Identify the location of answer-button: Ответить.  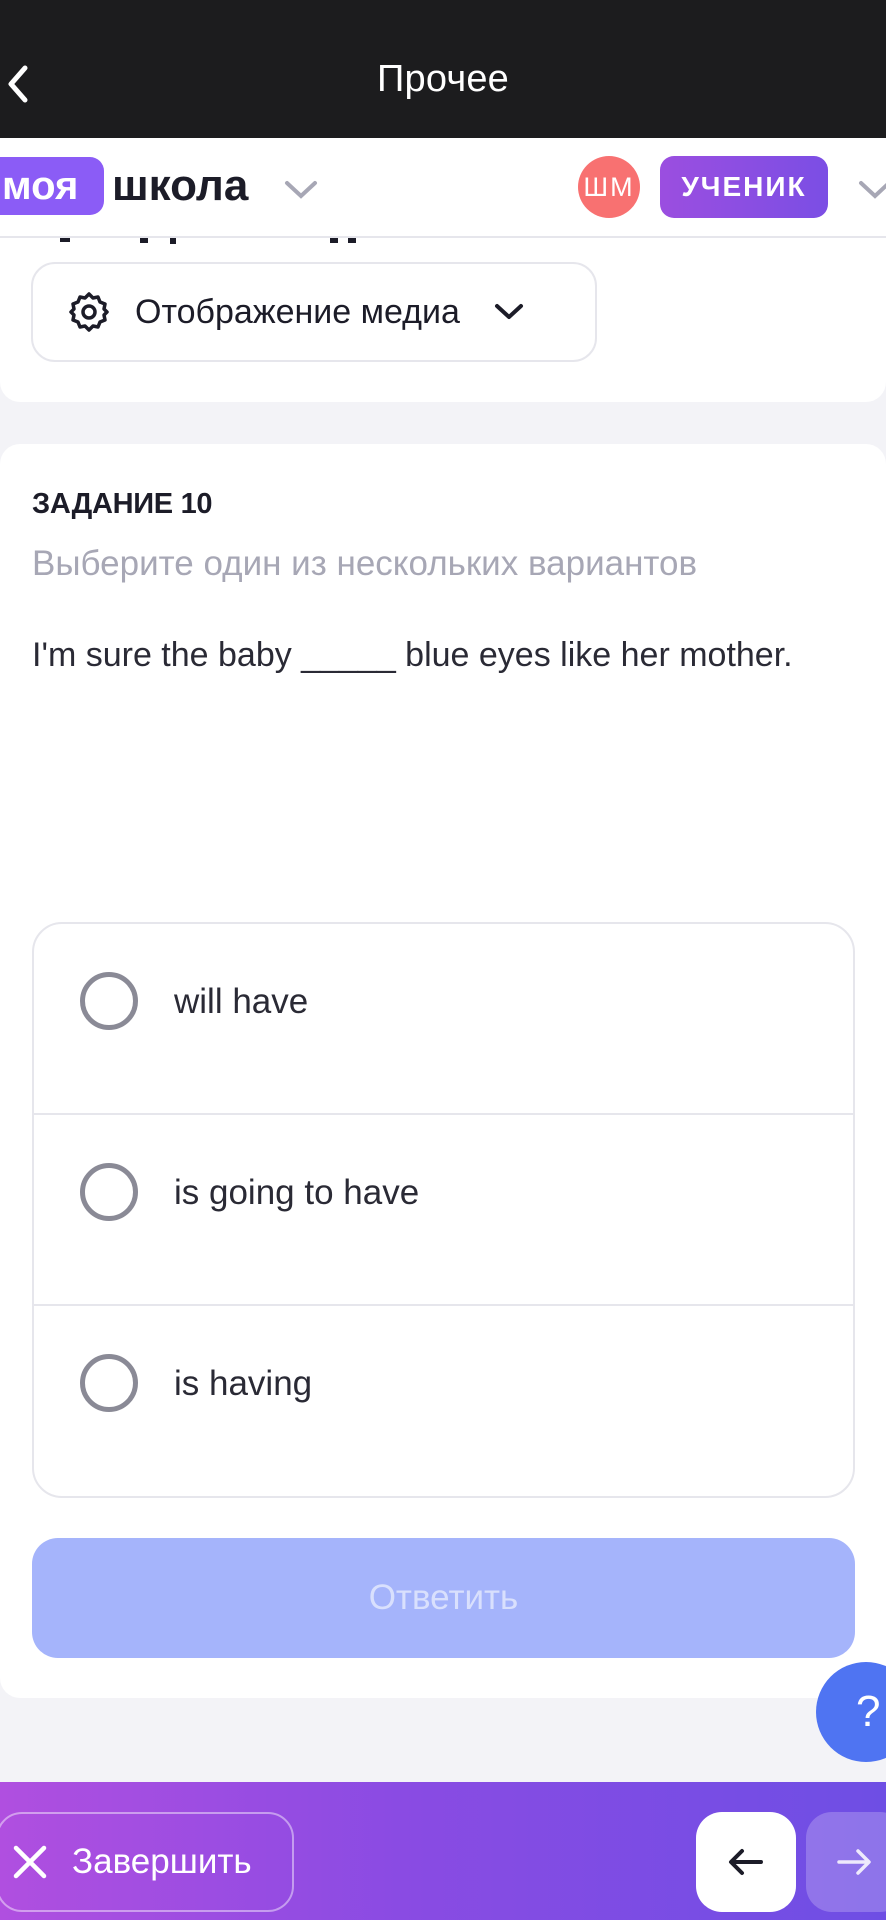
(443, 1598).